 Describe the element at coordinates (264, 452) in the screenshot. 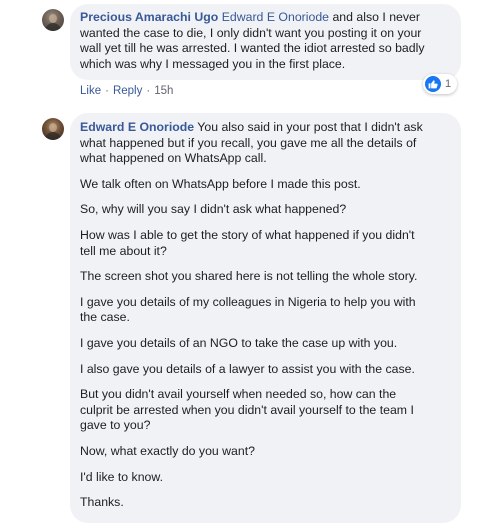

I see `comment-paragraph: Now, what exactly do you want?` at that location.